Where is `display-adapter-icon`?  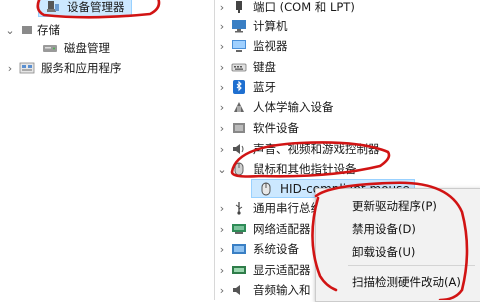
display-adapter-icon is located at coordinates (239, 270).